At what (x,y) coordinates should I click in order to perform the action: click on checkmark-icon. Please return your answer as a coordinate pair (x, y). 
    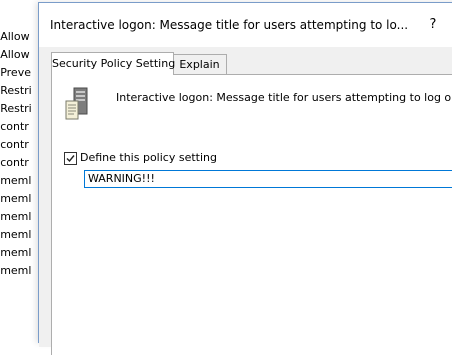
    Looking at the image, I should click on (70, 159).